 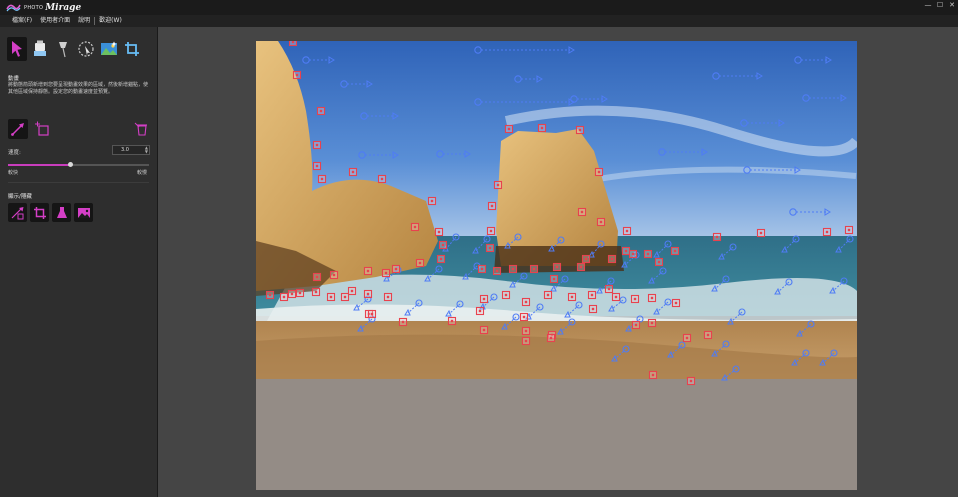 What do you see at coordinates (18, 129) in the screenshot?
I see `motion-arrow-tool` at bounding box center [18, 129].